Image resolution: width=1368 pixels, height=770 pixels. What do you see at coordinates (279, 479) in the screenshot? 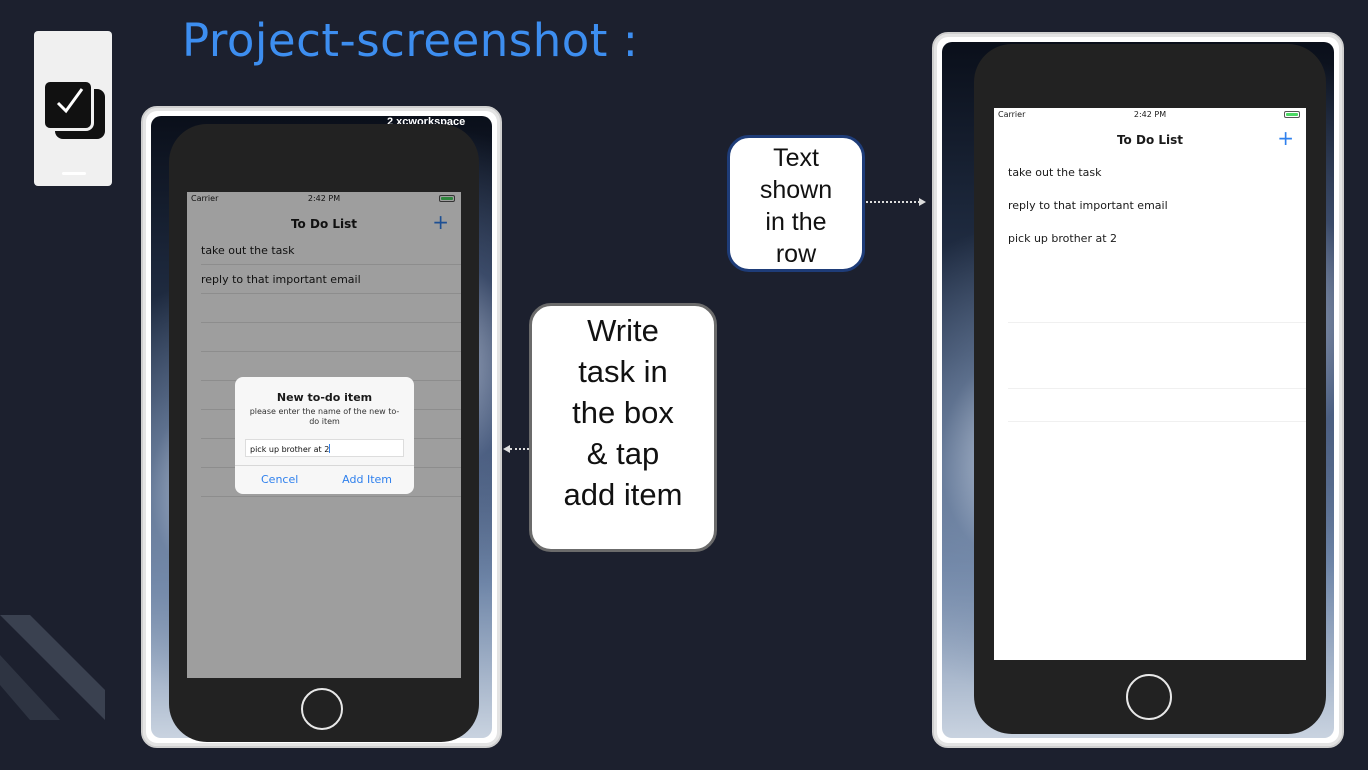
I see `cancel-button: Cencel` at bounding box center [279, 479].